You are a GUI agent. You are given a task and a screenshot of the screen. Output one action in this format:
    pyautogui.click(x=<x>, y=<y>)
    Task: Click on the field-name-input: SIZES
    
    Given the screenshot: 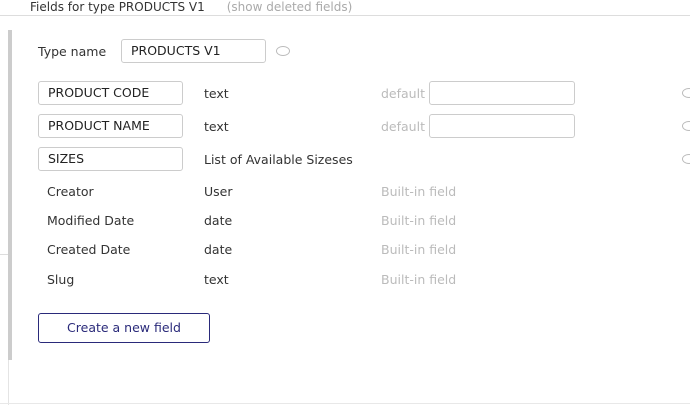 What is the action you would take?
    pyautogui.click(x=110, y=159)
    